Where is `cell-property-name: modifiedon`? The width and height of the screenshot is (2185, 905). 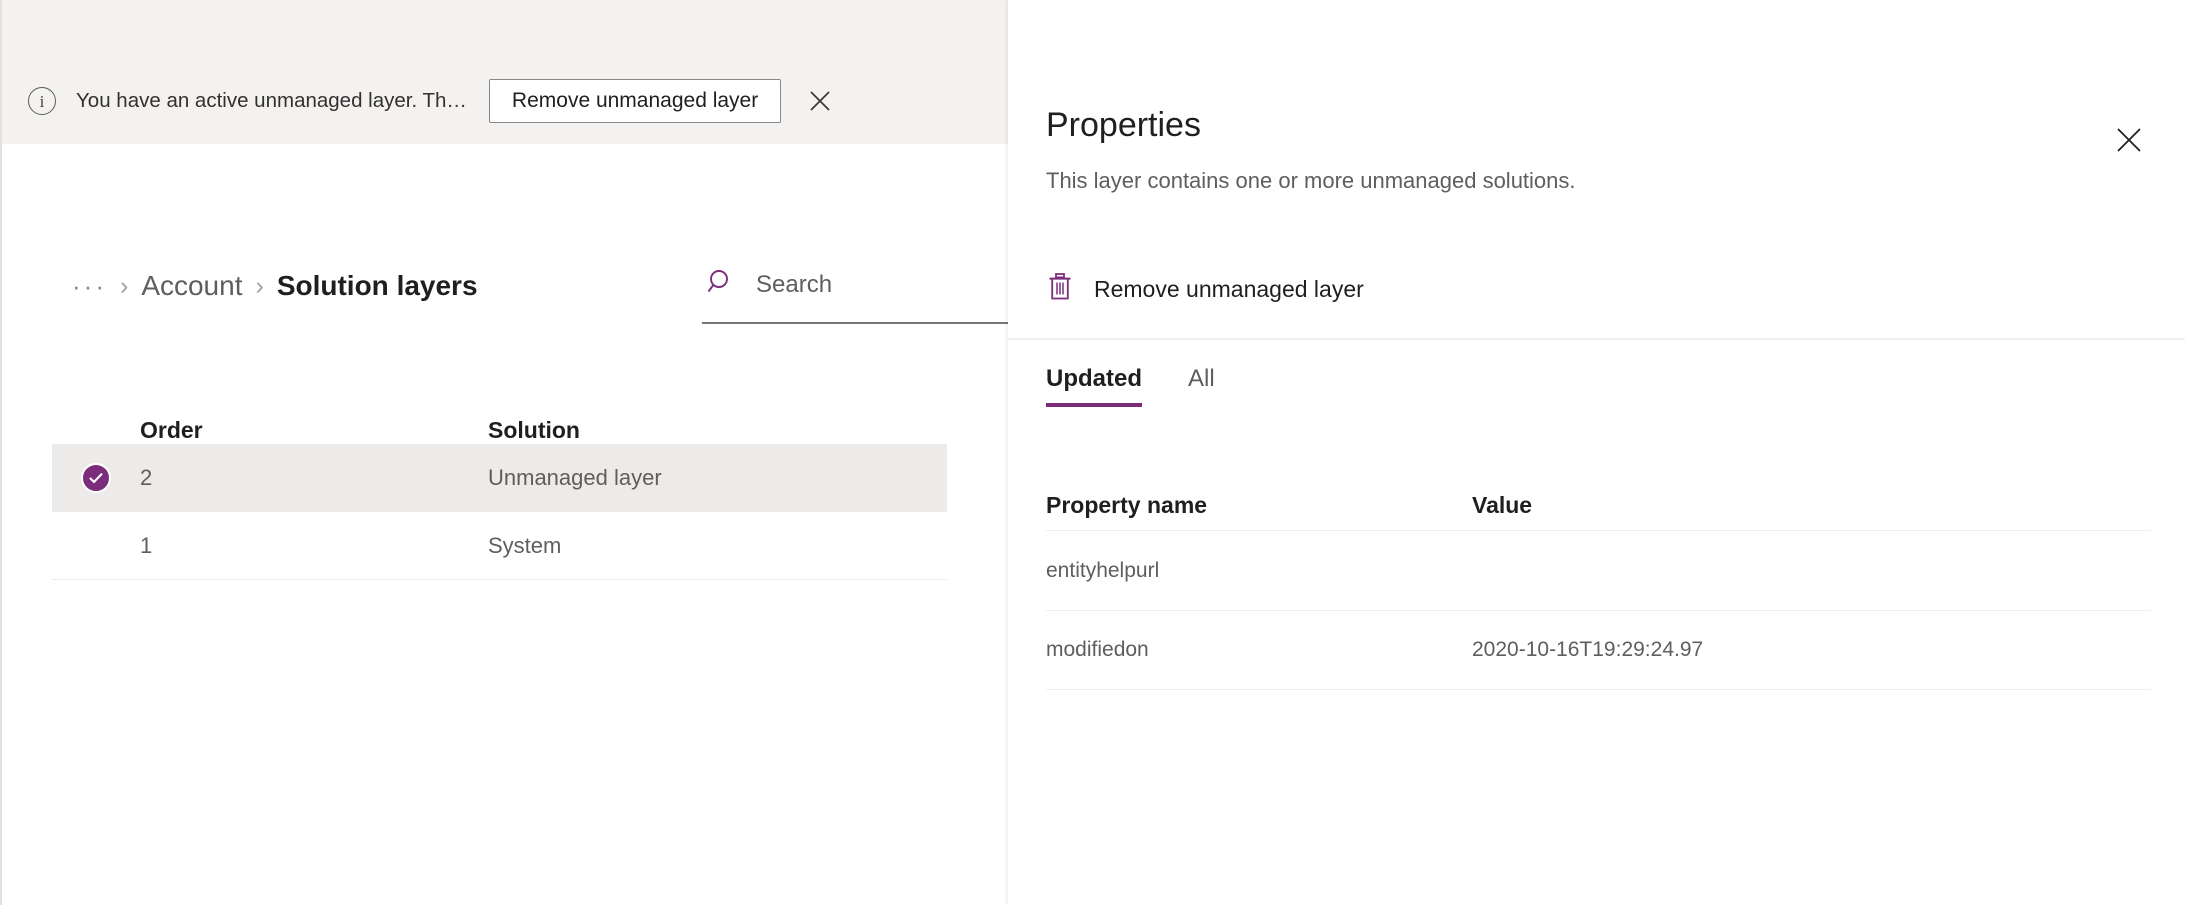
cell-property-name: modifiedon is located at coordinates (1097, 649).